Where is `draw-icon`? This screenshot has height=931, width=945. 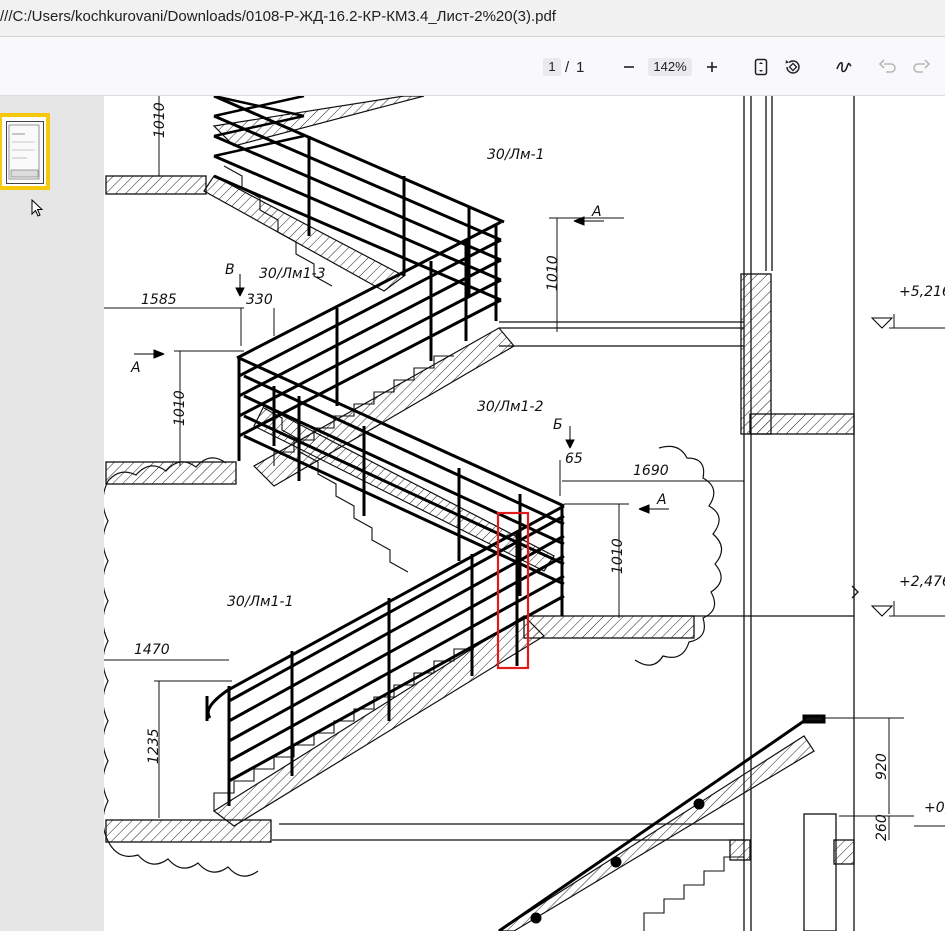 draw-icon is located at coordinates (844, 67).